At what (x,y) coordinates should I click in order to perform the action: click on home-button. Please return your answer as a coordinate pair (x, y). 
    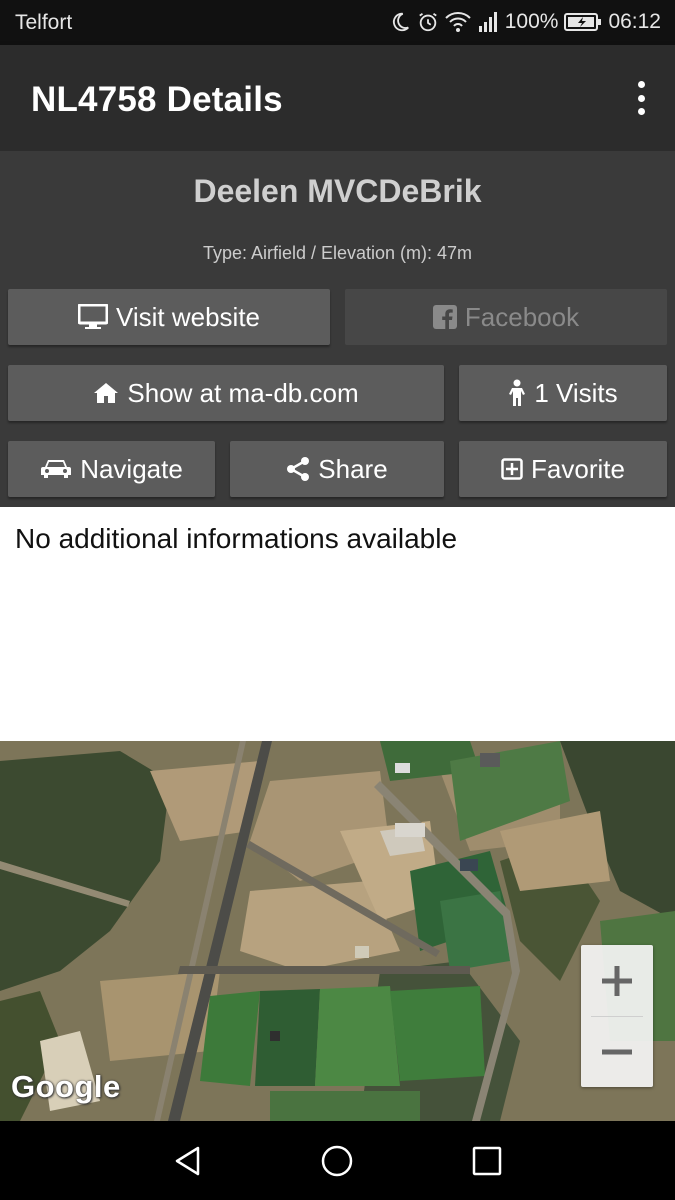
    Looking at the image, I should click on (337, 1161).